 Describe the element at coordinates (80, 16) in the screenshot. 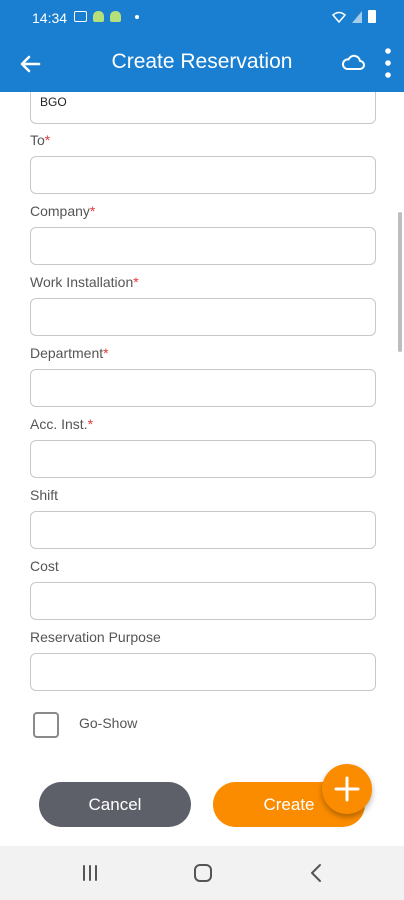

I see `gallery-notification-icon` at that location.